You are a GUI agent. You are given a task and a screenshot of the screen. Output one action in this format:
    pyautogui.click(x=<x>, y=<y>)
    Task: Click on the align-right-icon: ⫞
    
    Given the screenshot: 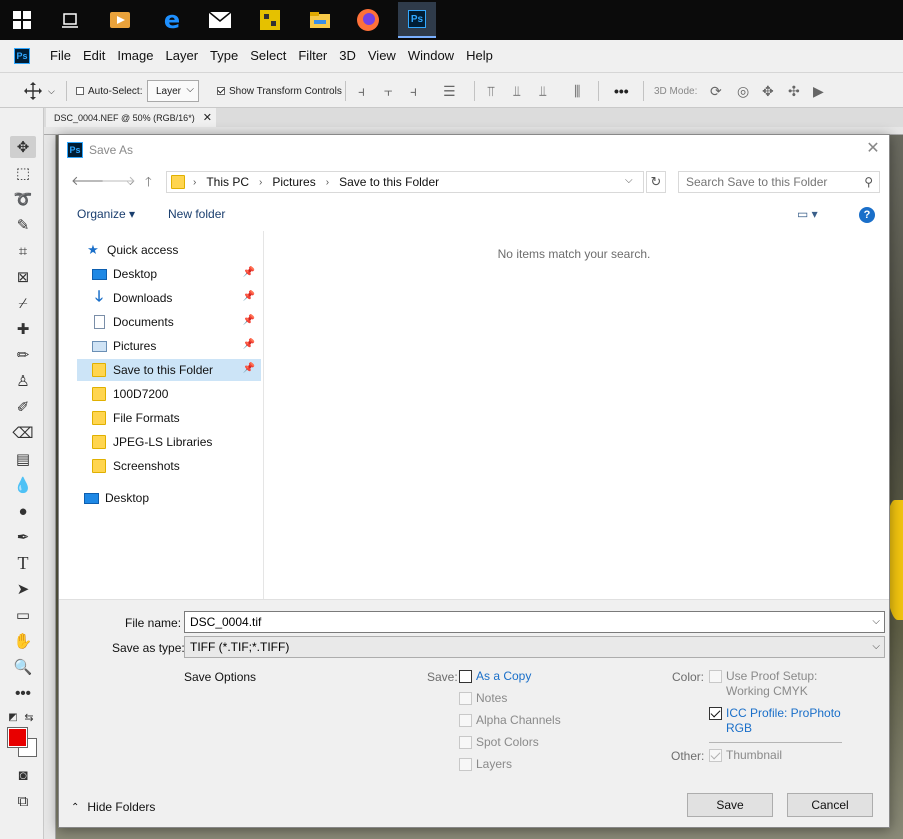 What is the action you would take?
    pyautogui.click(x=413, y=91)
    